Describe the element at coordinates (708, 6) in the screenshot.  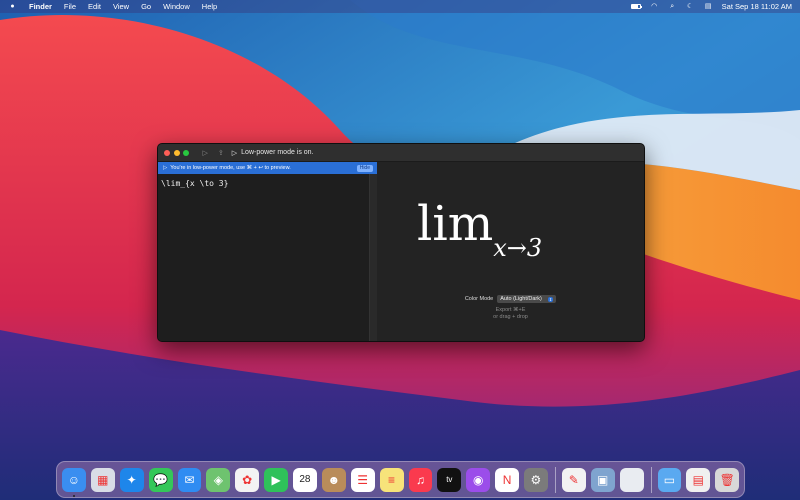
I see `control-center-icon: ▤` at that location.